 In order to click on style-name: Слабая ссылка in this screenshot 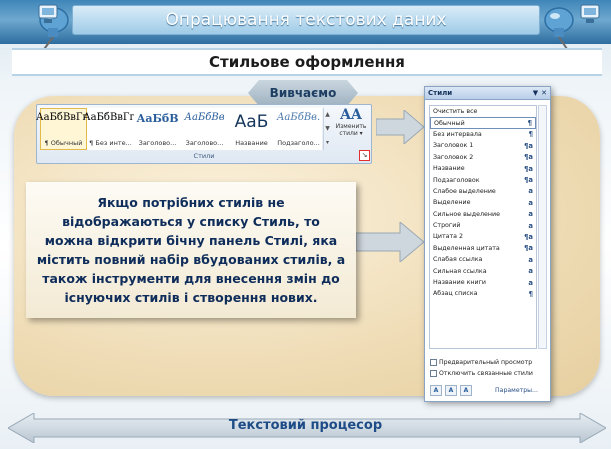, I will do `click(458, 260)`.